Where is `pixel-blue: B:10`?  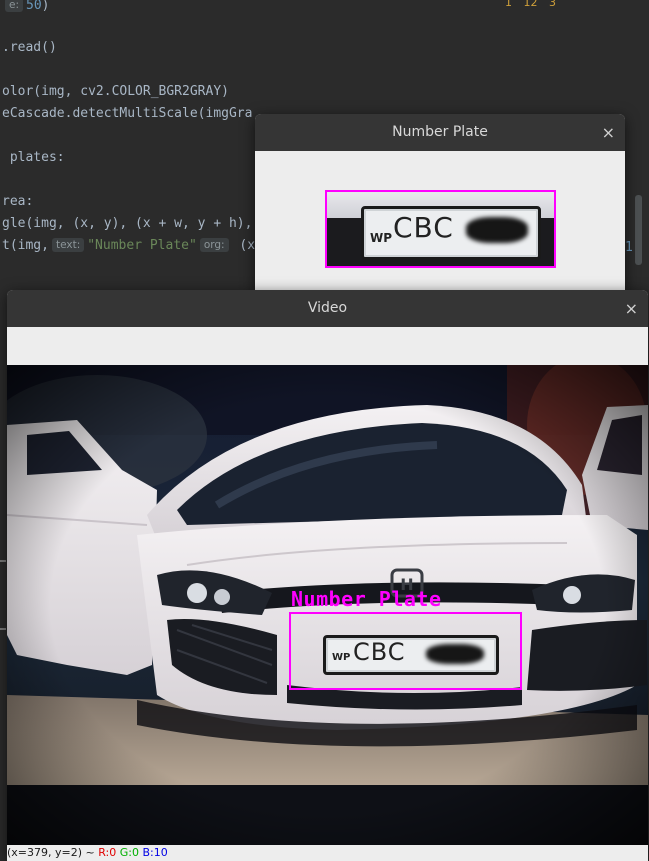 pixel-blue: B:10 is located at coordinates (155, 852).